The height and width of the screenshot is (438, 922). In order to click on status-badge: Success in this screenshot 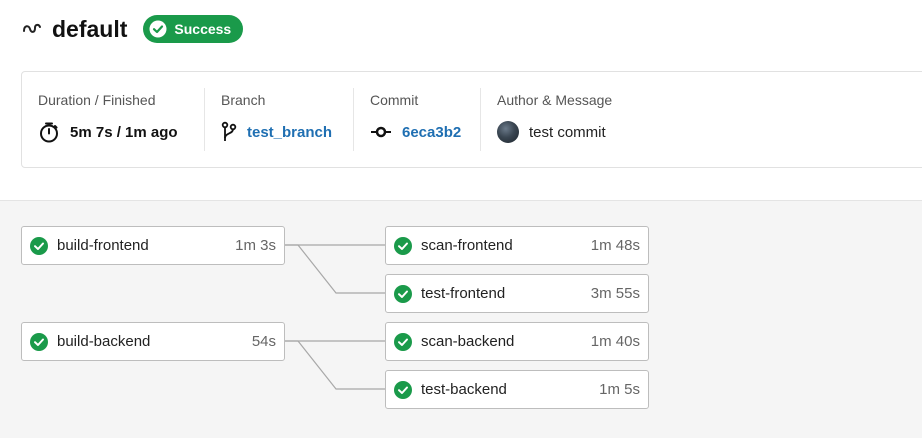, I will do `click(193, 29)`.